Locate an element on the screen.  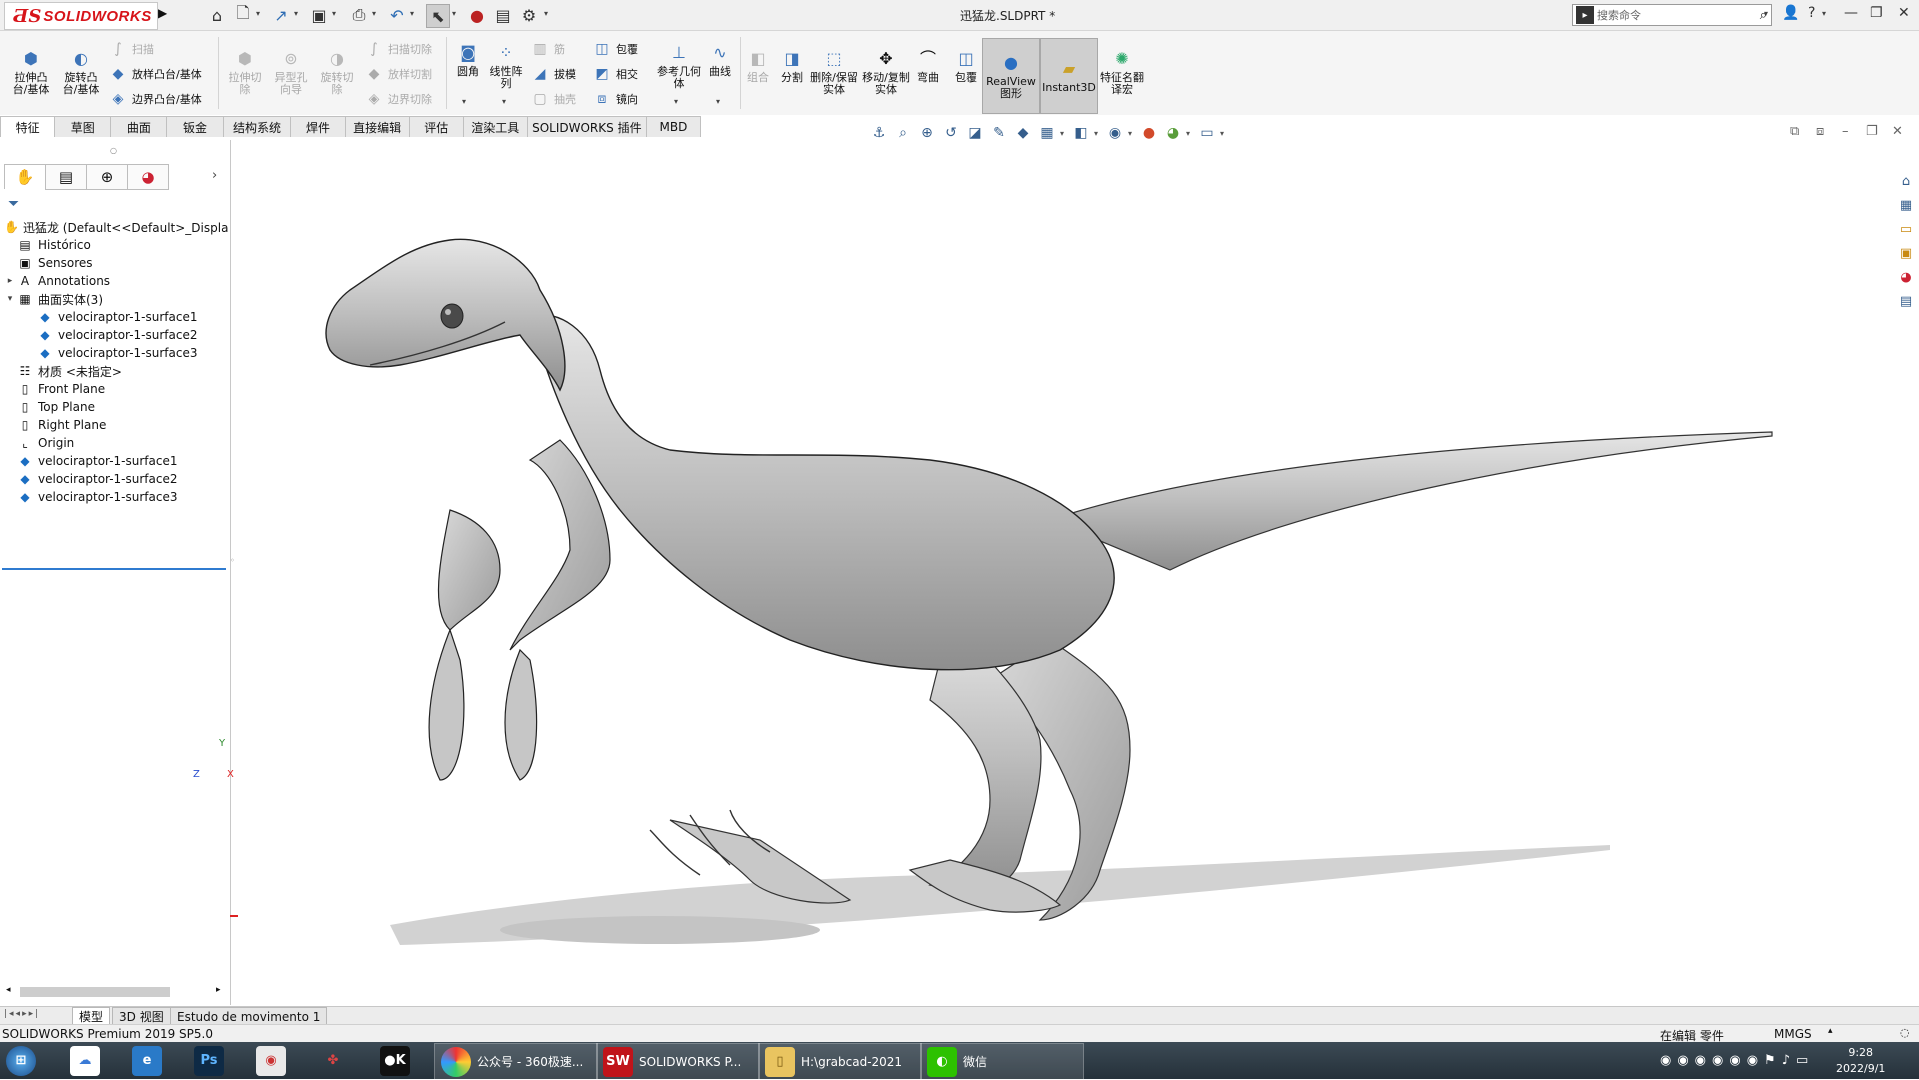
scroll-right-icon: ▸ is located at coordinates (218, 990).